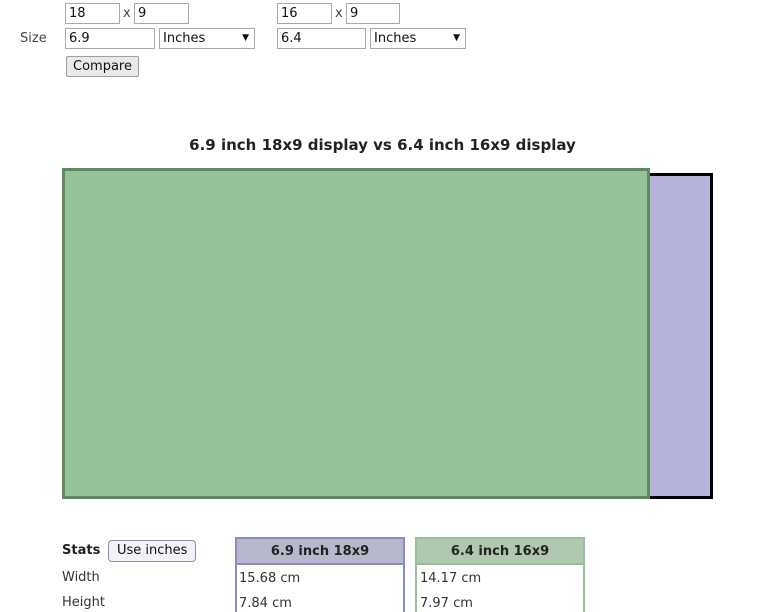 The height and width of the screenshot is (612, 765). Describe the element at coordinates (446, 603) in the screenshot. I see `stats-cell-height-display2: 7.97 cm` at that location.